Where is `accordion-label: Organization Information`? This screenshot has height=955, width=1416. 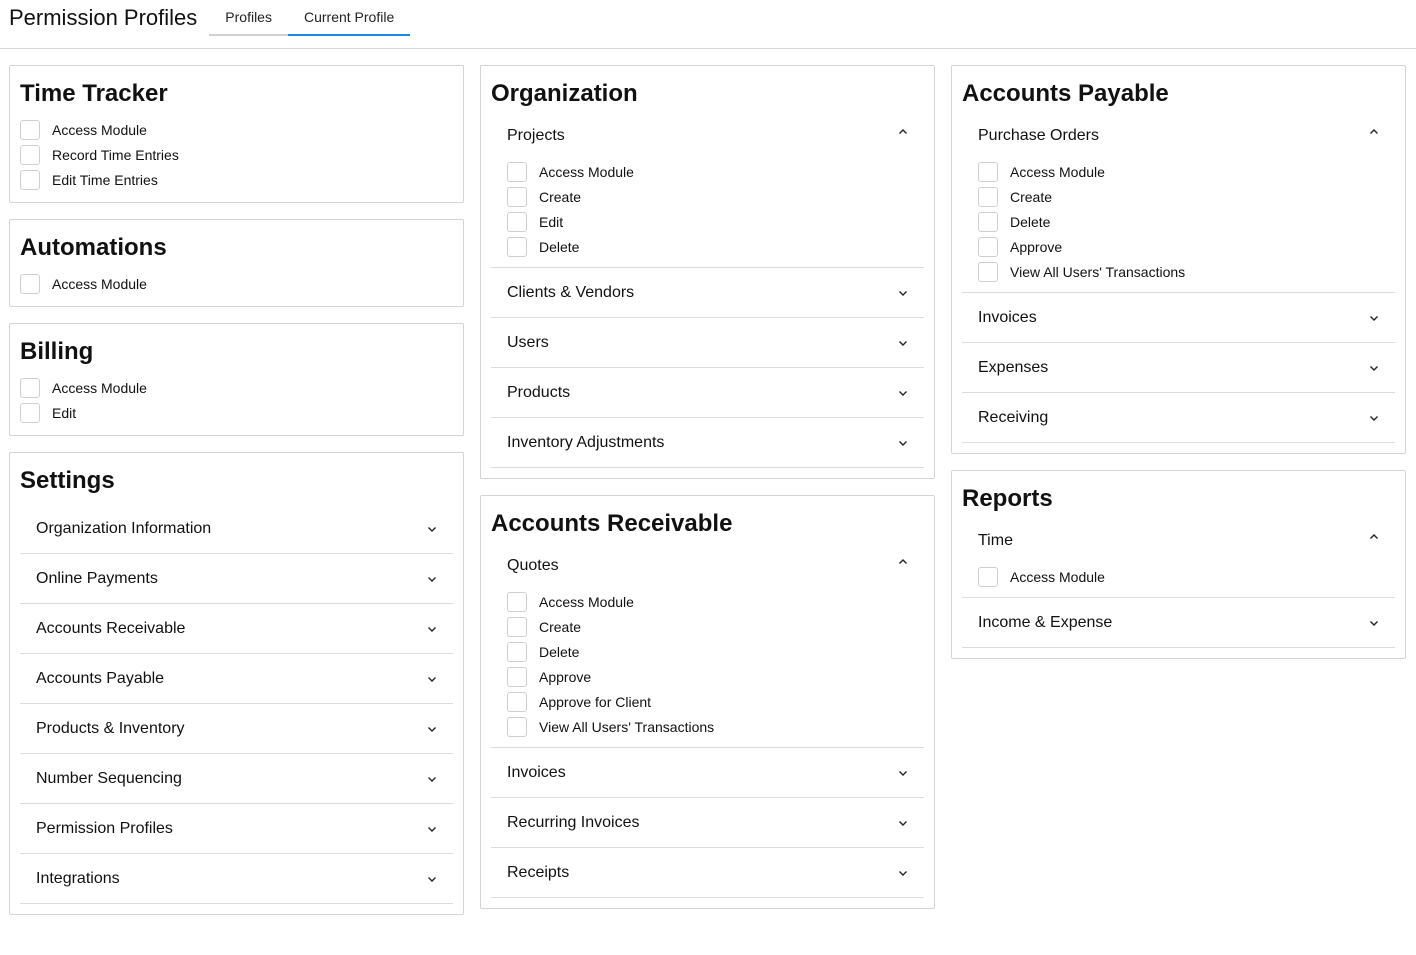
accordion-label: Organization Information is located at coordinates (124, 528).